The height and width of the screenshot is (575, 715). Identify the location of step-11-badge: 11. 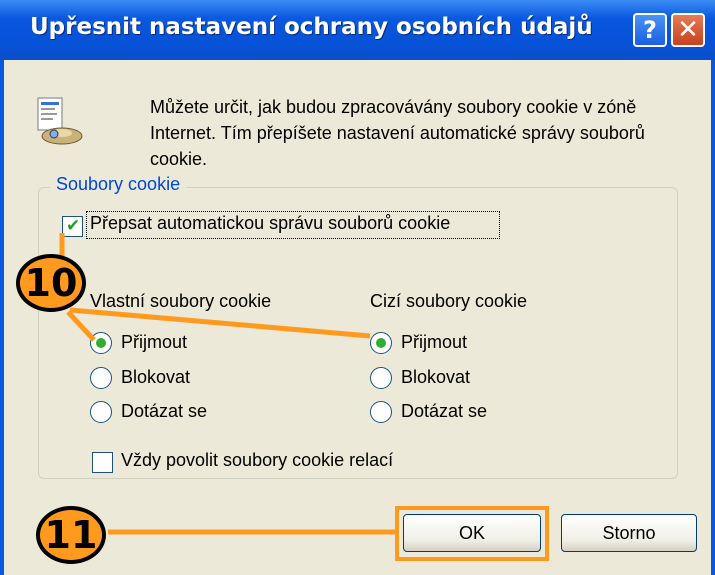
(71, 535).